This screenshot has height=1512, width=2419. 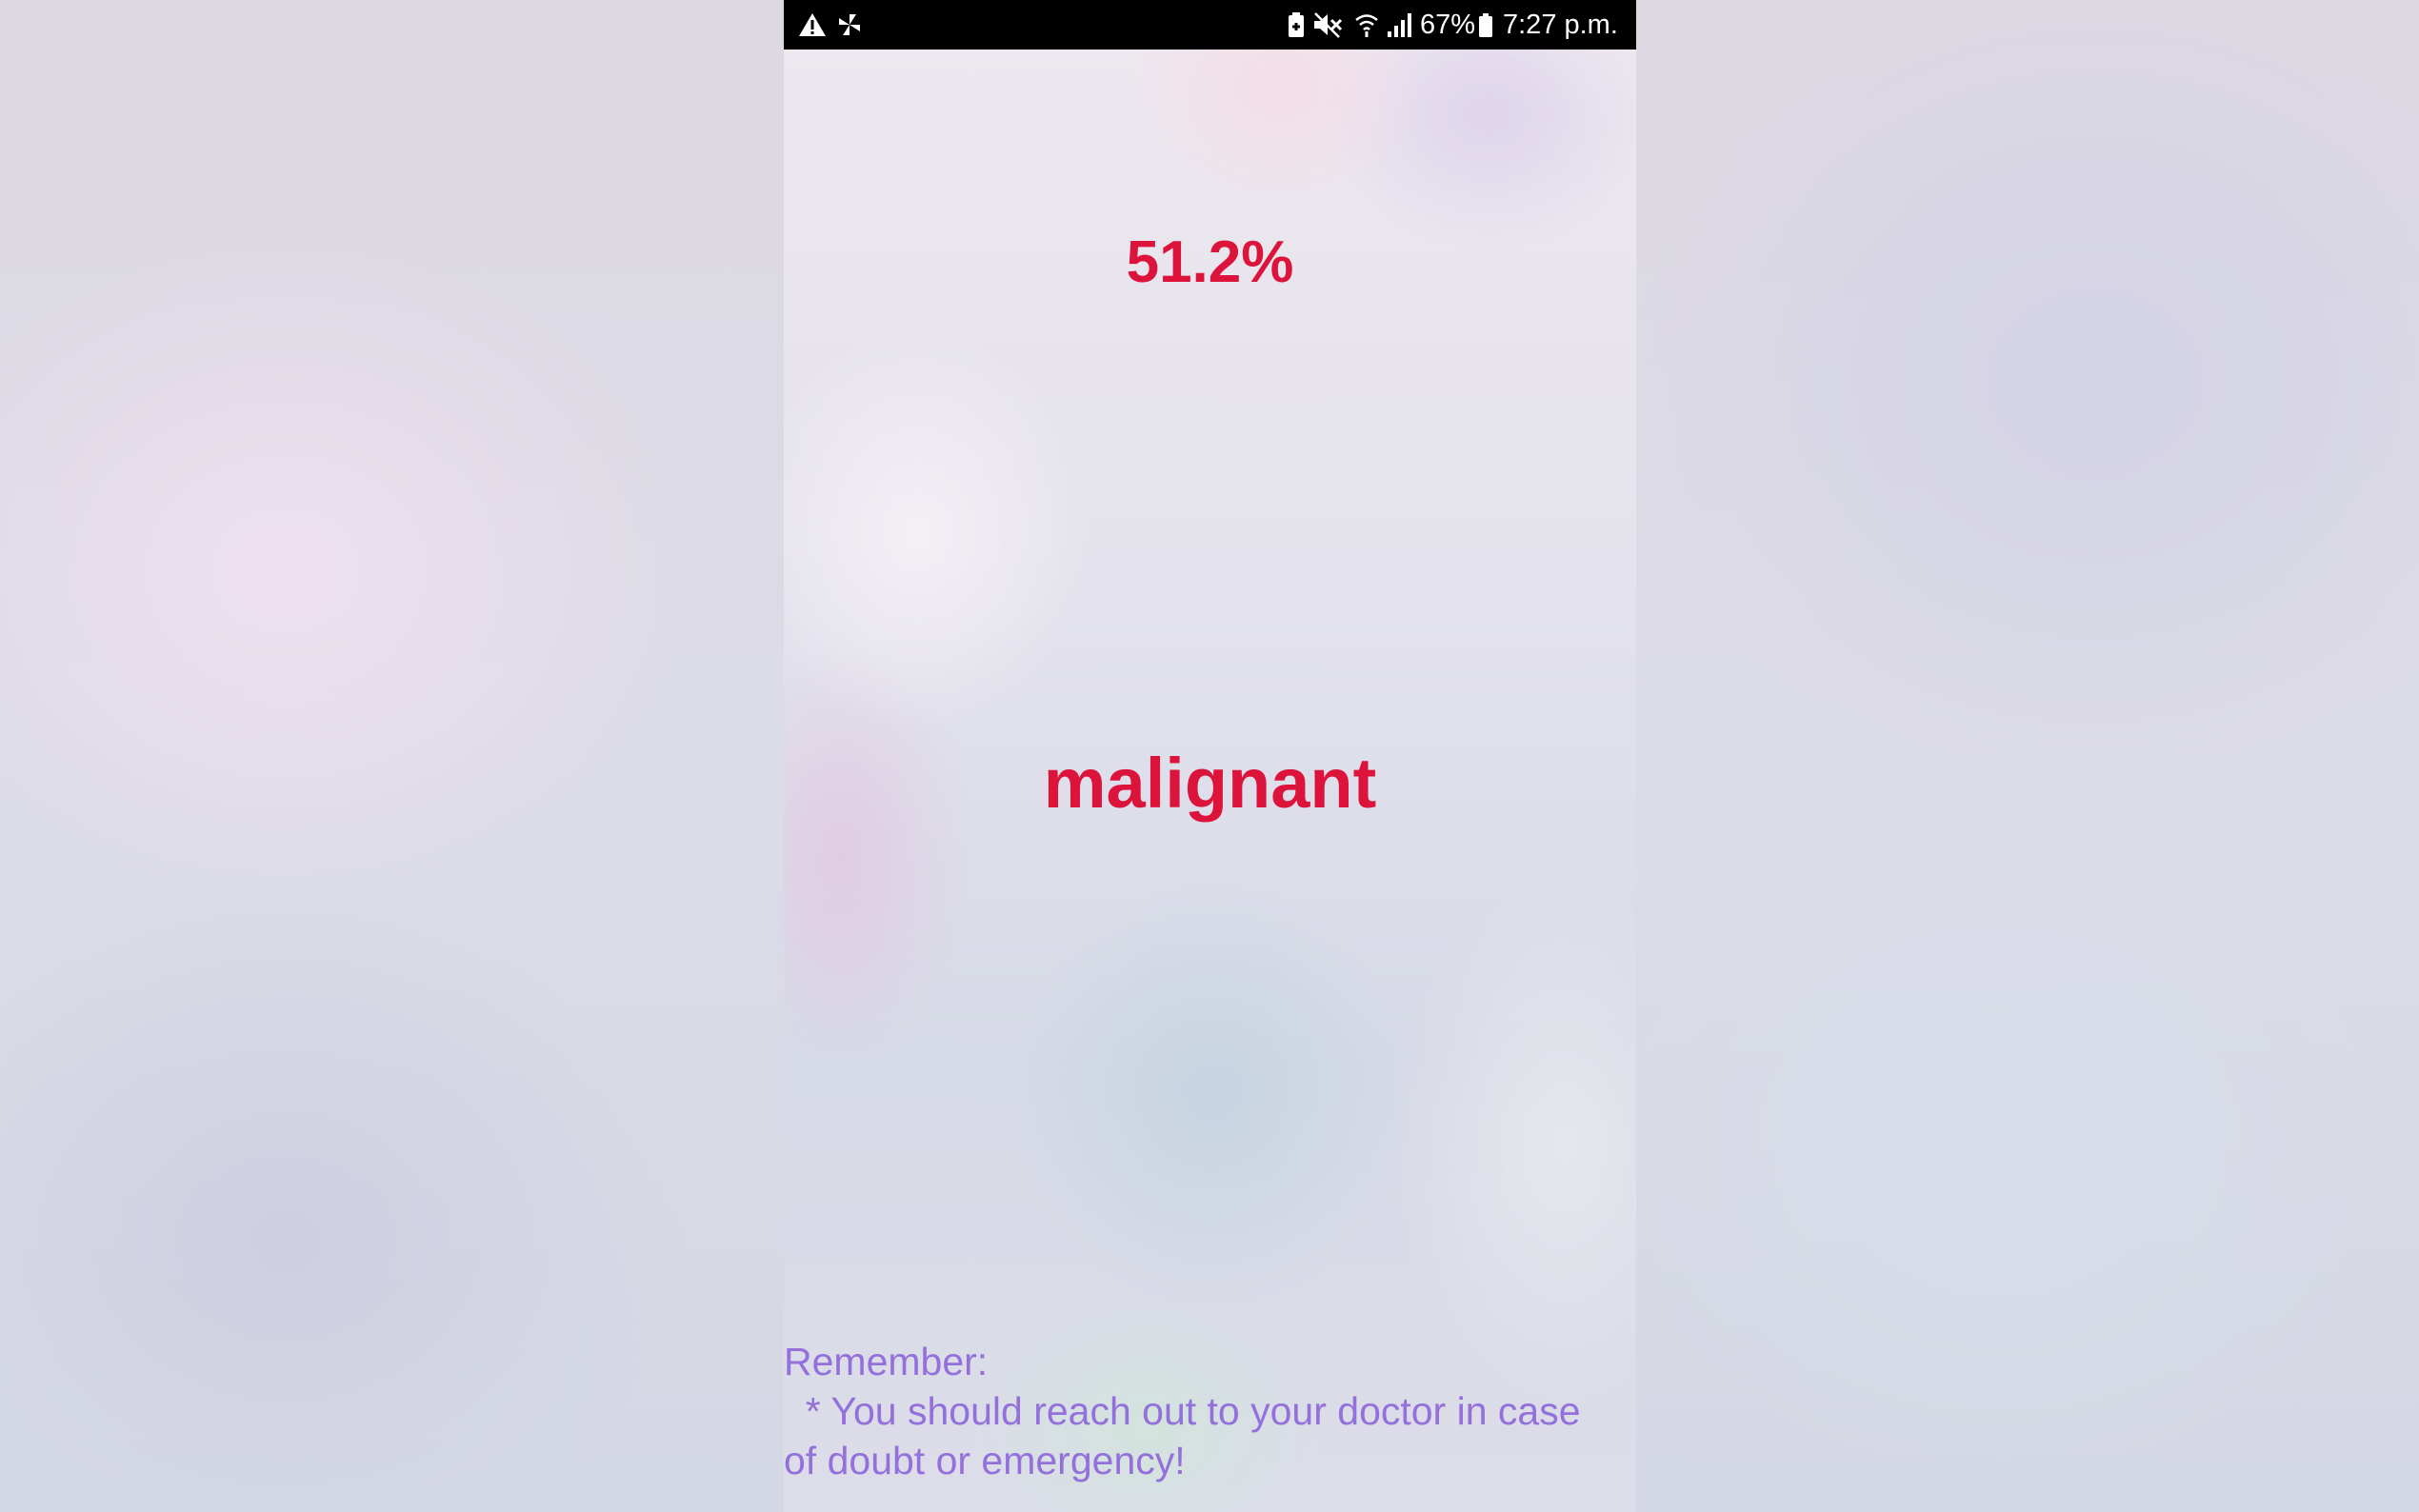 What do you see at coordinates (1327, 25) in the screenshot?
I see `mute-icon` at bounding box center [1327, 25].